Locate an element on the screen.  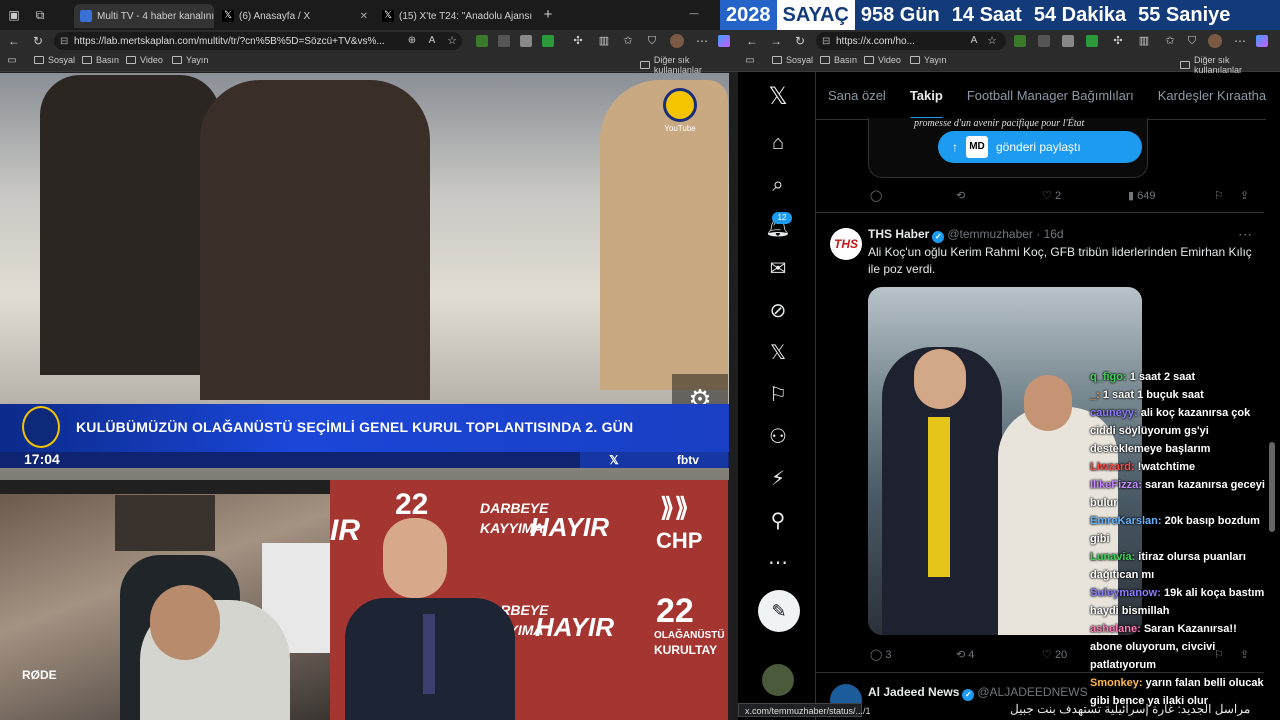
forward-icon: → is located at coordinates (776, 41).